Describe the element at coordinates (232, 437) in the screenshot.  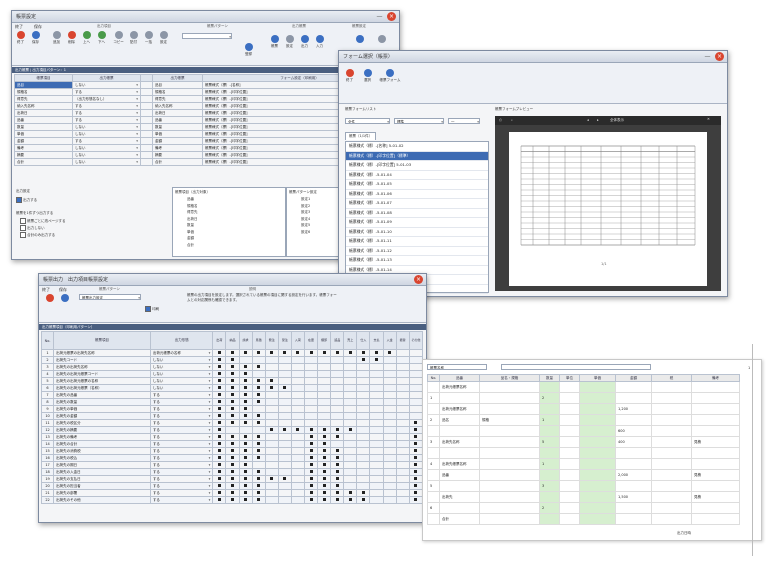
I see `table-row: 13 出荷先の備考 する ▾` at that location.